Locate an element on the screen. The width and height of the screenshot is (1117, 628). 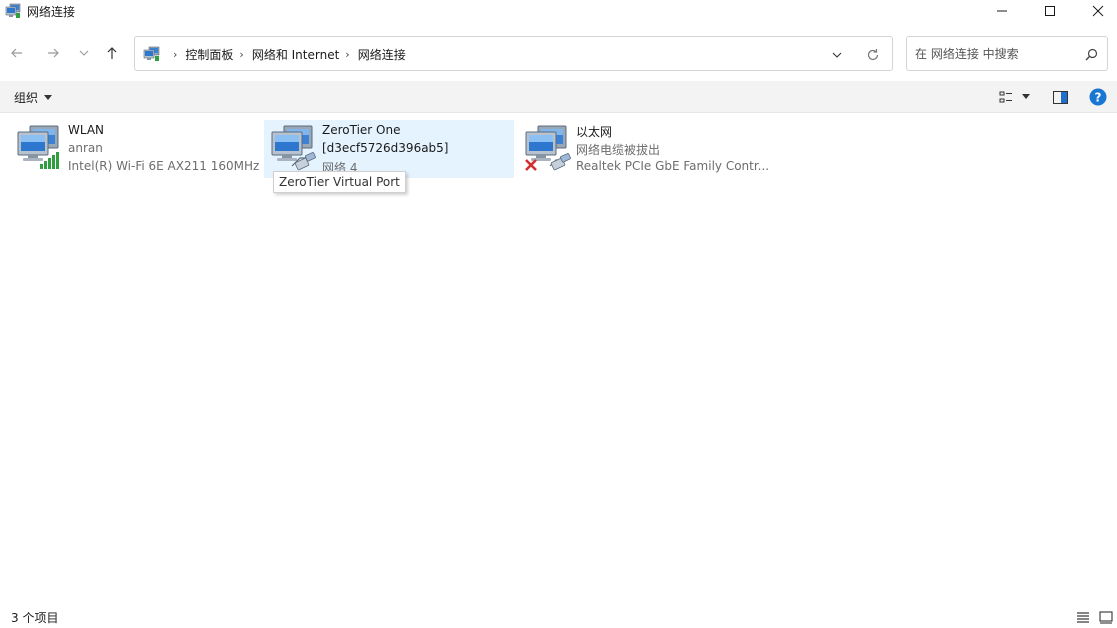
large-icons-view-button is located at coordinates (1106, 617).